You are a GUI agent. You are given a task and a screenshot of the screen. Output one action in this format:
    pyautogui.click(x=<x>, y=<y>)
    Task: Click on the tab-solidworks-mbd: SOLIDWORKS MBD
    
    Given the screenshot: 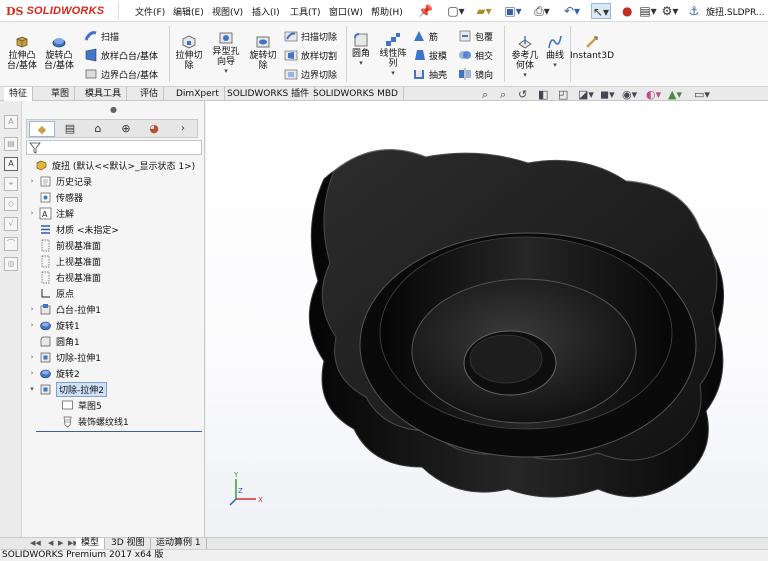 What is the action you would take?
    pyautogui.click(x=356, y=94)
    